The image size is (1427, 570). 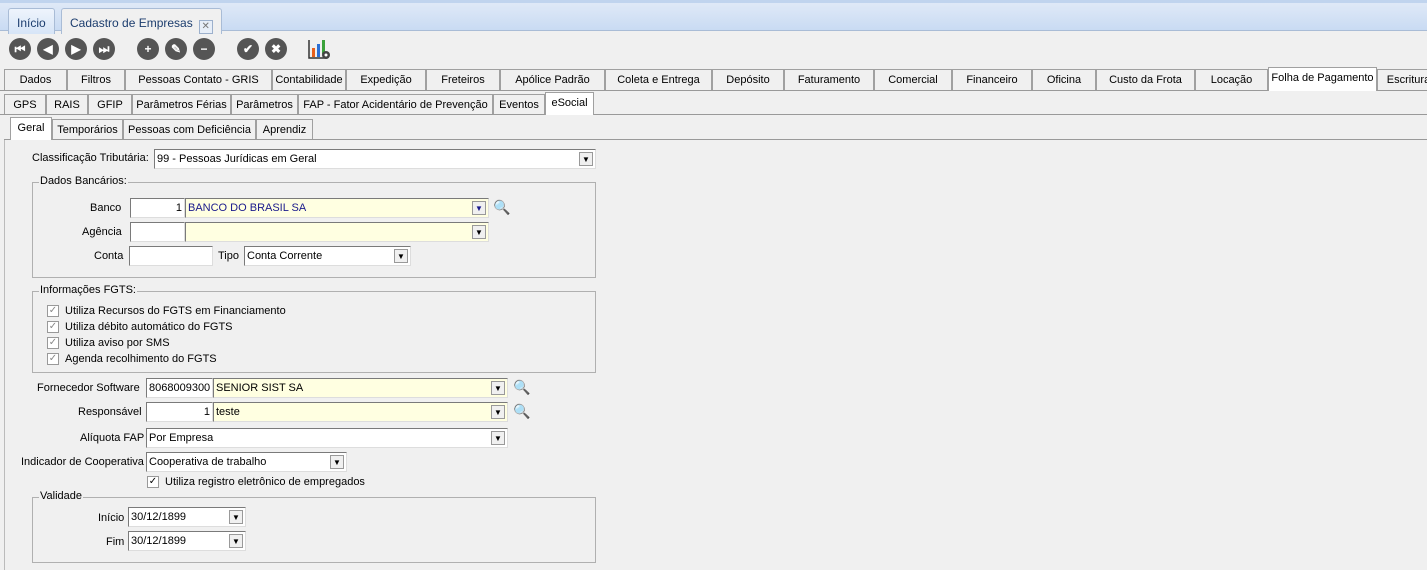 I want to click on agencia-code-input, so click(x=157, y=232).